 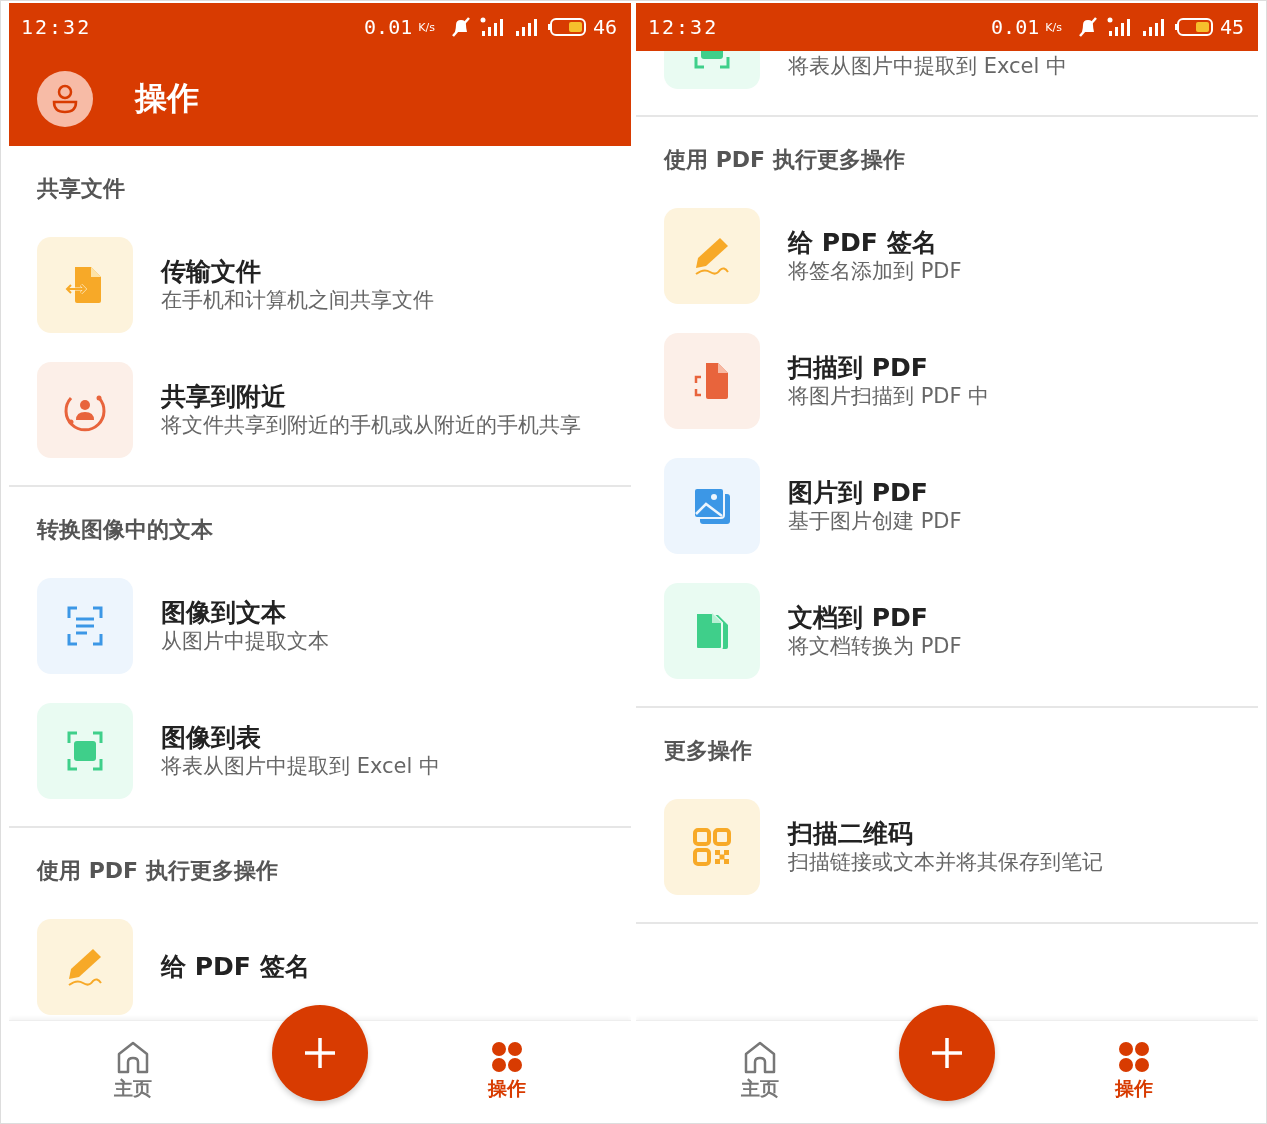 What do you see at coordinates (297, 300) in the screenshot?
I see `action-description: 在手机和计算机之间共享文件` at bounding box center [297, 300].